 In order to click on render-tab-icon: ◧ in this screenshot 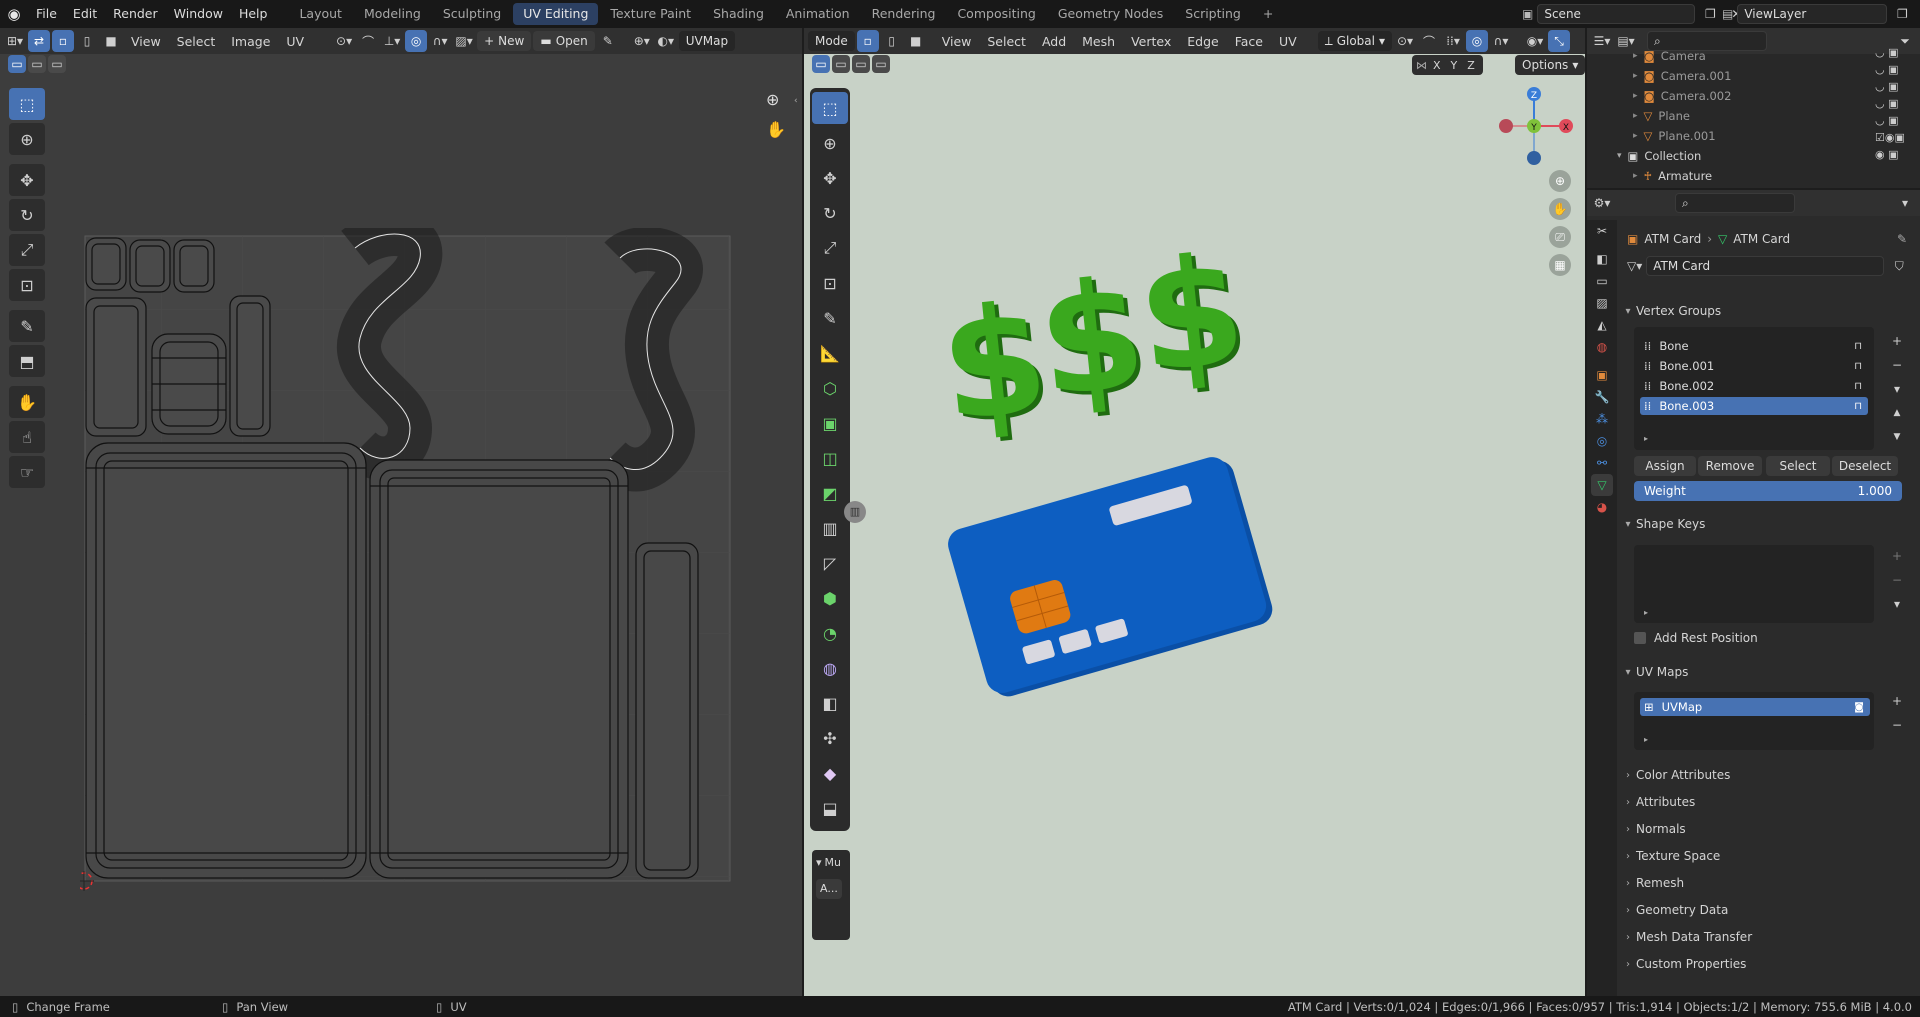, I will do `click(1602, 259)`.